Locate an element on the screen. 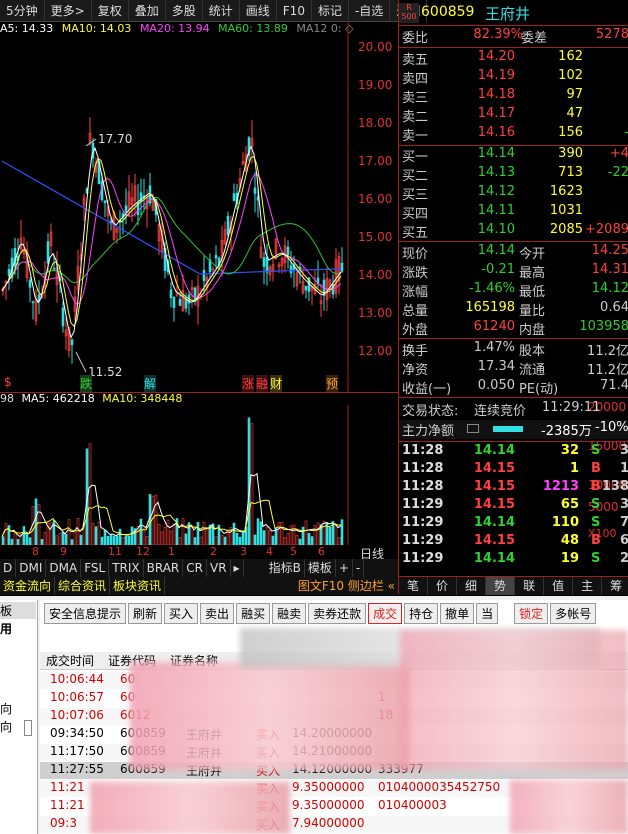 The image size is (628, 834). chart-toolbar: 5分钟 更多> 复权 叠加 多股 统计 画线 F10 标记 -自选 返回 is located at coordinates (214, 11).